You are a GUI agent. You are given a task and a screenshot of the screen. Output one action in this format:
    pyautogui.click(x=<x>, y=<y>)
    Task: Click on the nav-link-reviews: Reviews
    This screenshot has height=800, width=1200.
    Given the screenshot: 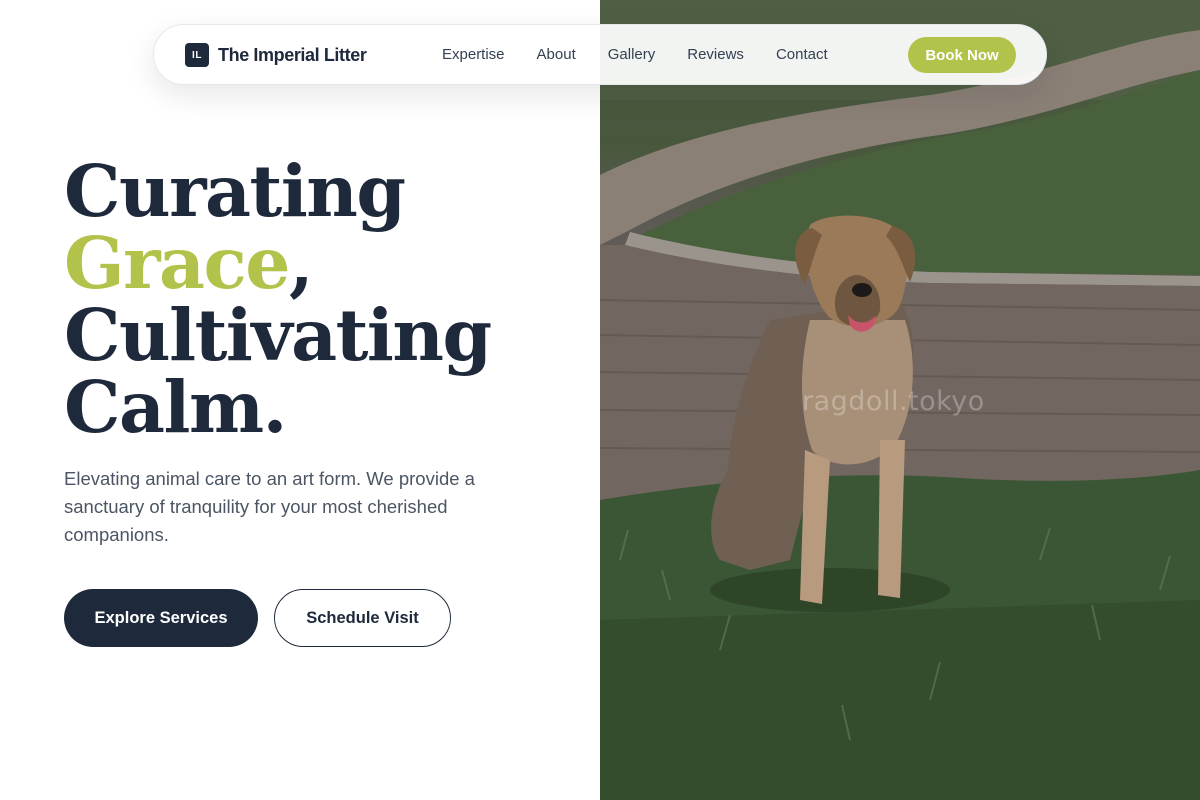 What is the action you would take?
    pyautogui.click(x=715, y=54)
    